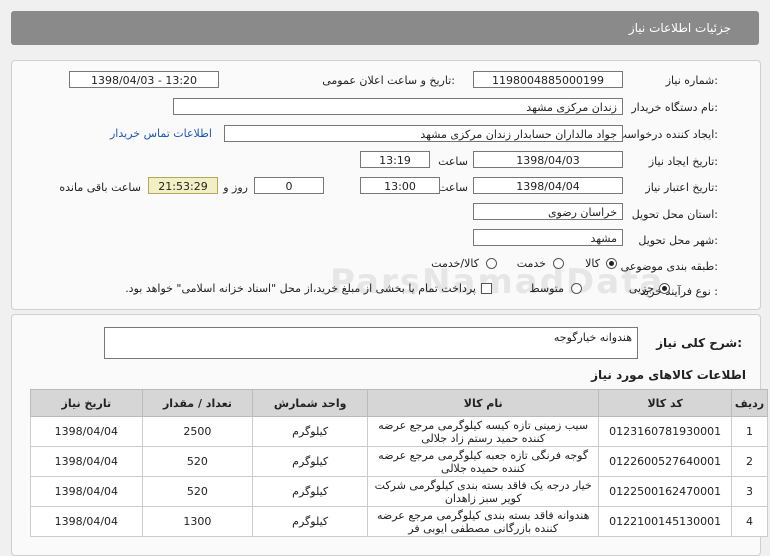 The width and height of the screenshot is (770, 556). Describe the element at coordinates (483, 403) in the screenshot. I see `col-name: نام کالا` at that location.